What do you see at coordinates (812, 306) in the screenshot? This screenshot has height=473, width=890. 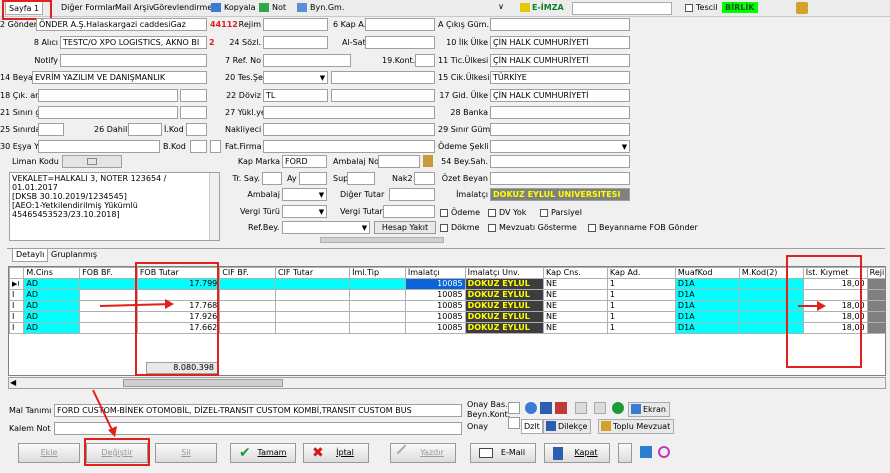 I see `arrow-to-kiymet` at bounding box center [812, 306].